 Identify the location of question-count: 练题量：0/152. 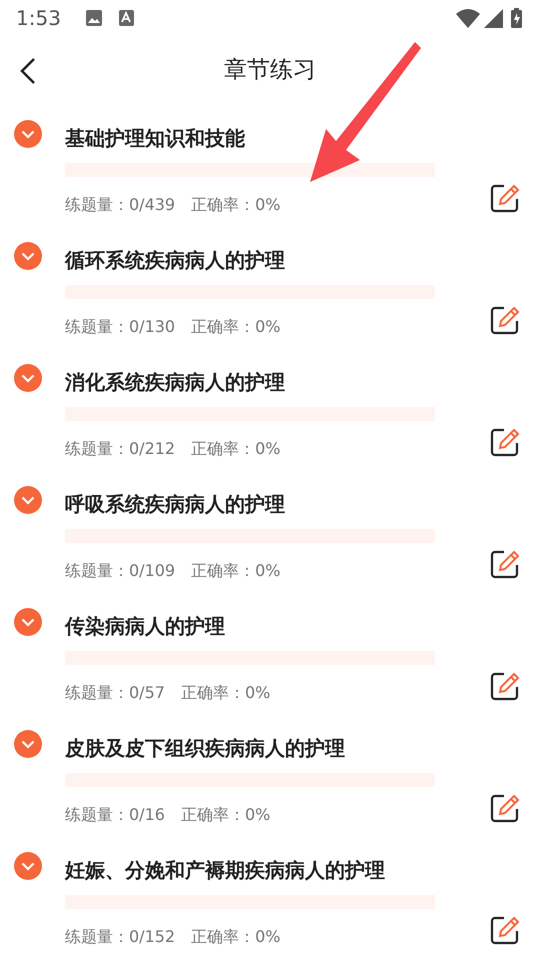
(120, 937).